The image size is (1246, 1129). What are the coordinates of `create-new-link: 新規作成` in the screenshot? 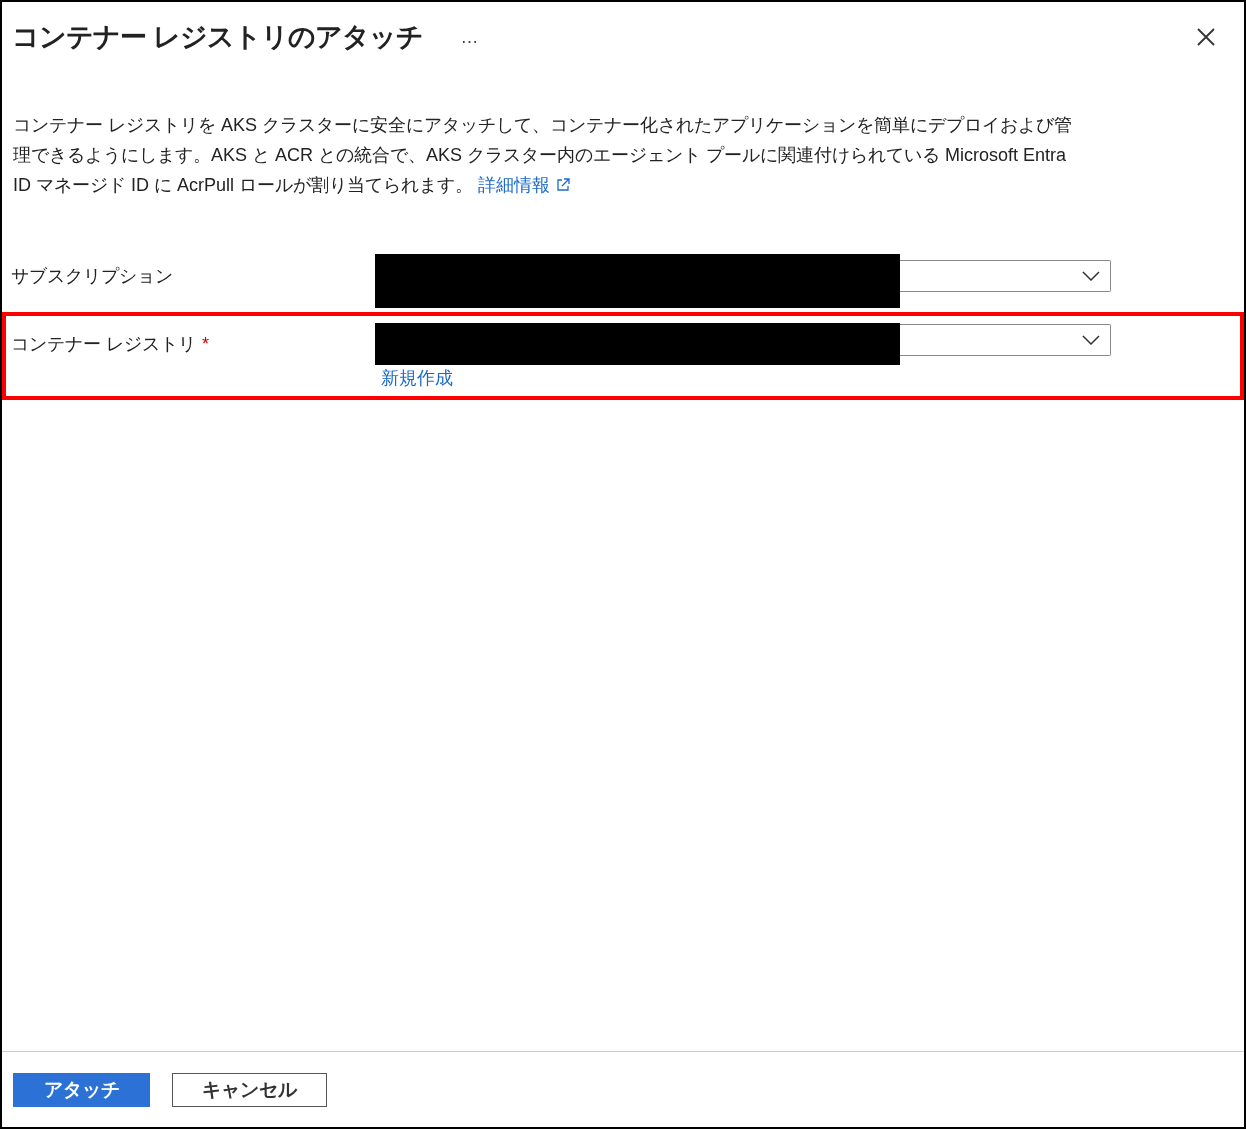 It's located at (746, 378).